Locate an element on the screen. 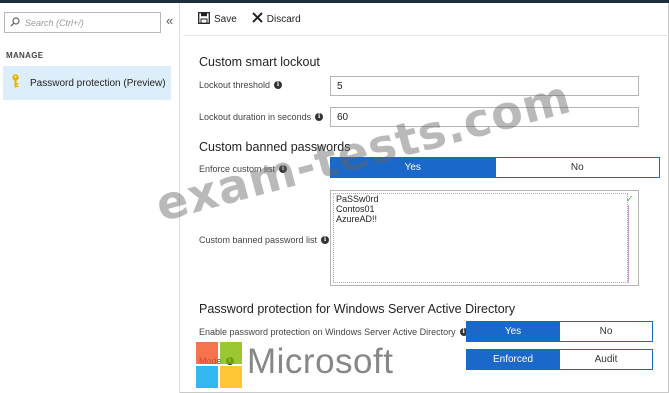 This screenshot has width=669, height=393. discard-button: Discard is located at coordinates (276, 19).